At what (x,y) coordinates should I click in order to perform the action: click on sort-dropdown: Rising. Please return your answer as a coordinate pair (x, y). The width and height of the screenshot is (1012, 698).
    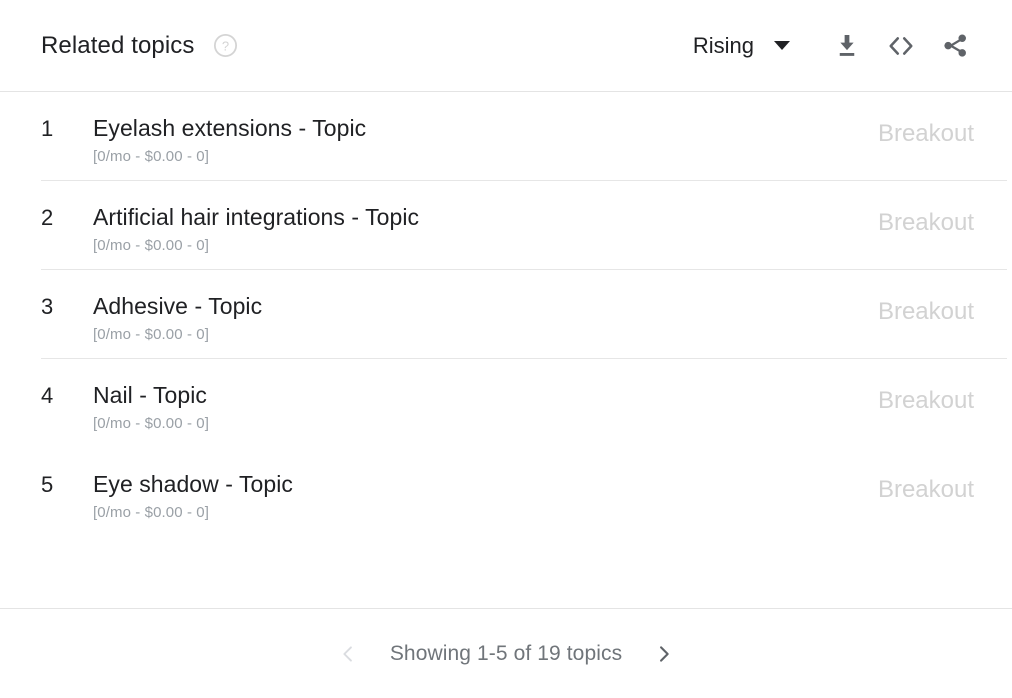
    Looking at the image, I should click on (739, 46).